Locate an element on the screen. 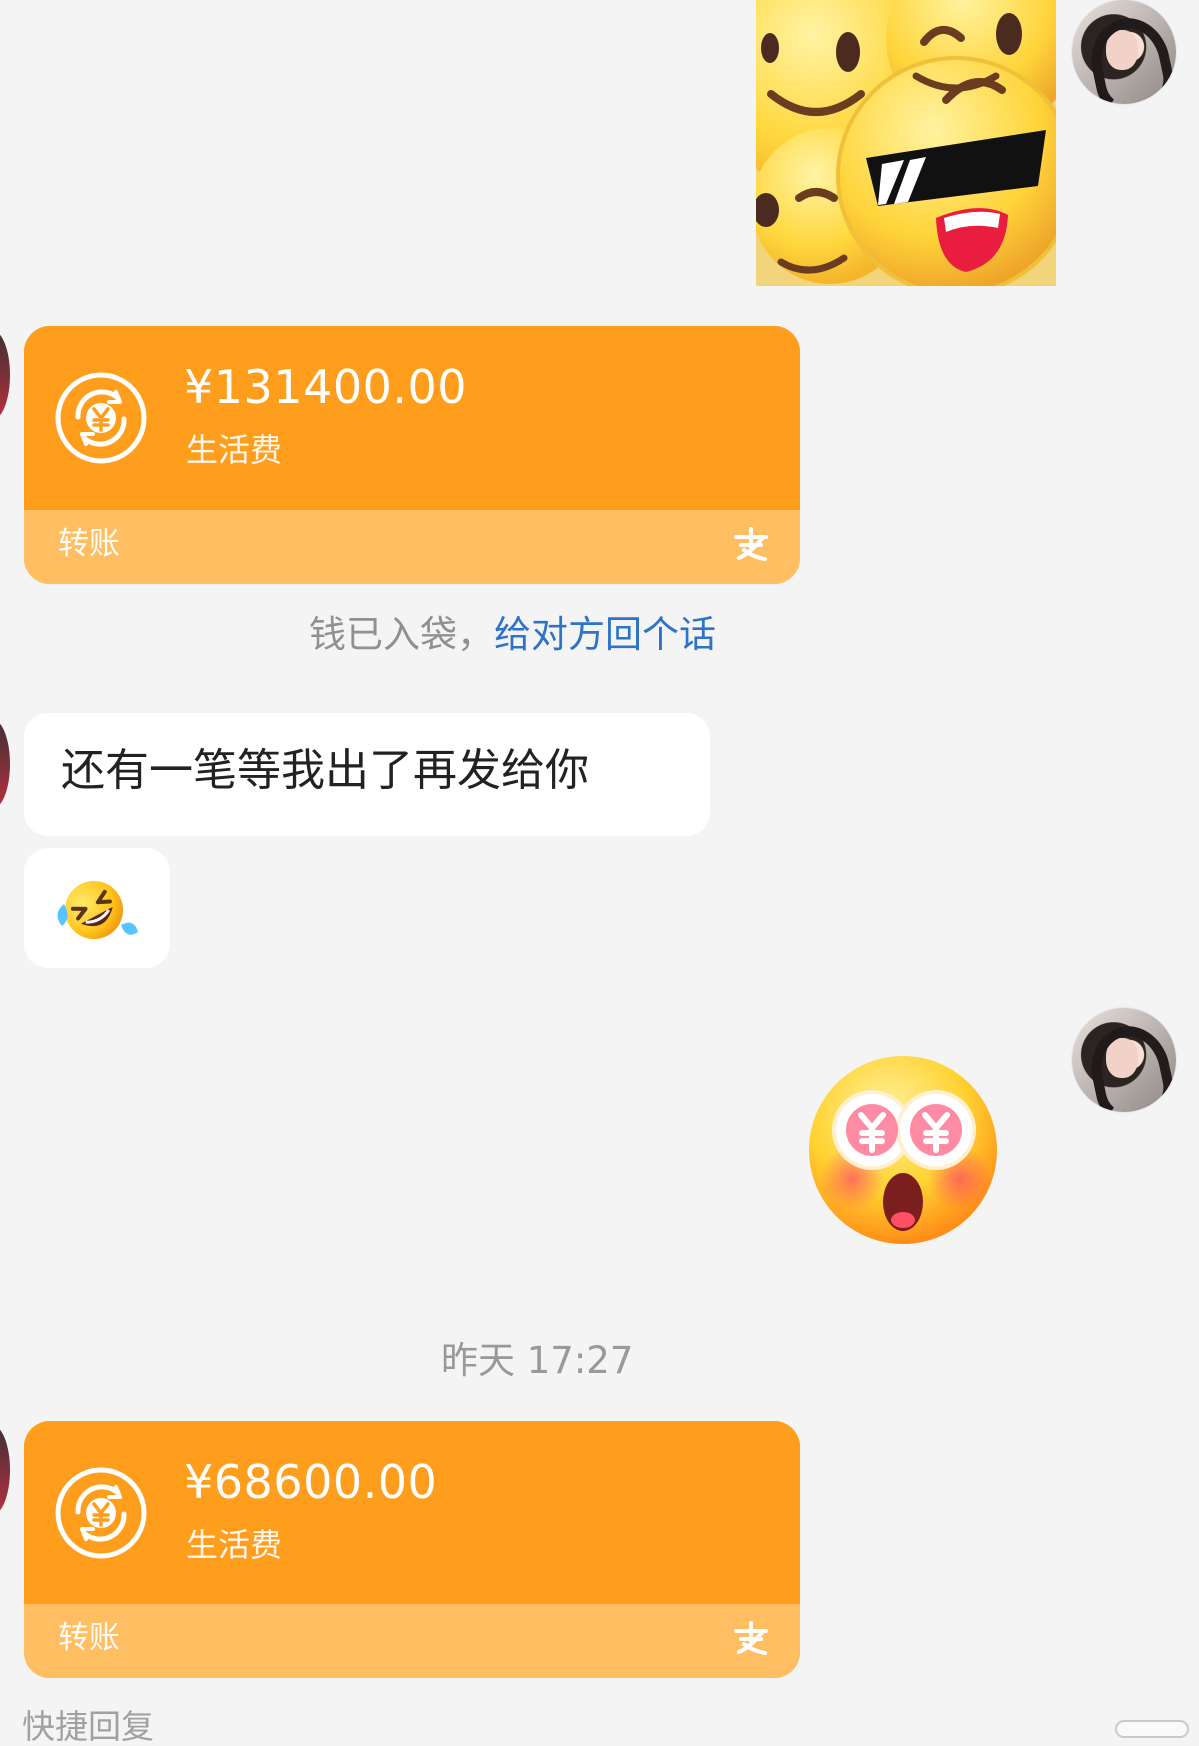 The image size is (1199, 1746). my-avatar-bottom is located at coordinates (1124, 1060).